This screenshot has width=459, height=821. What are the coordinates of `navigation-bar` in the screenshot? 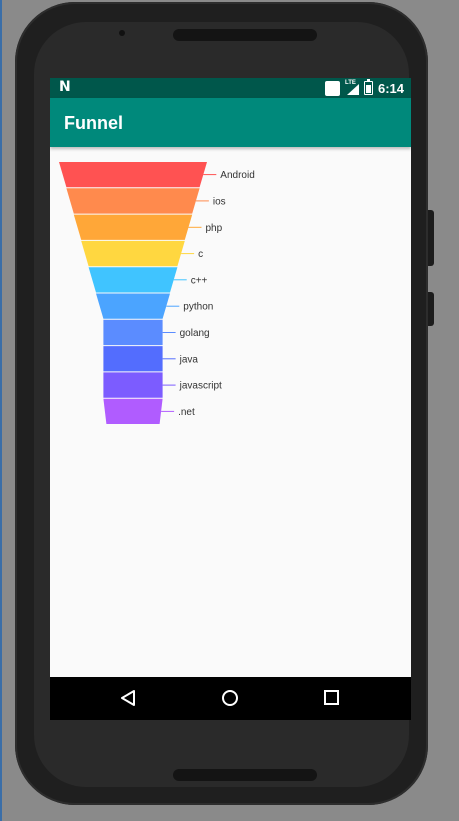 It's located at (230, 698).